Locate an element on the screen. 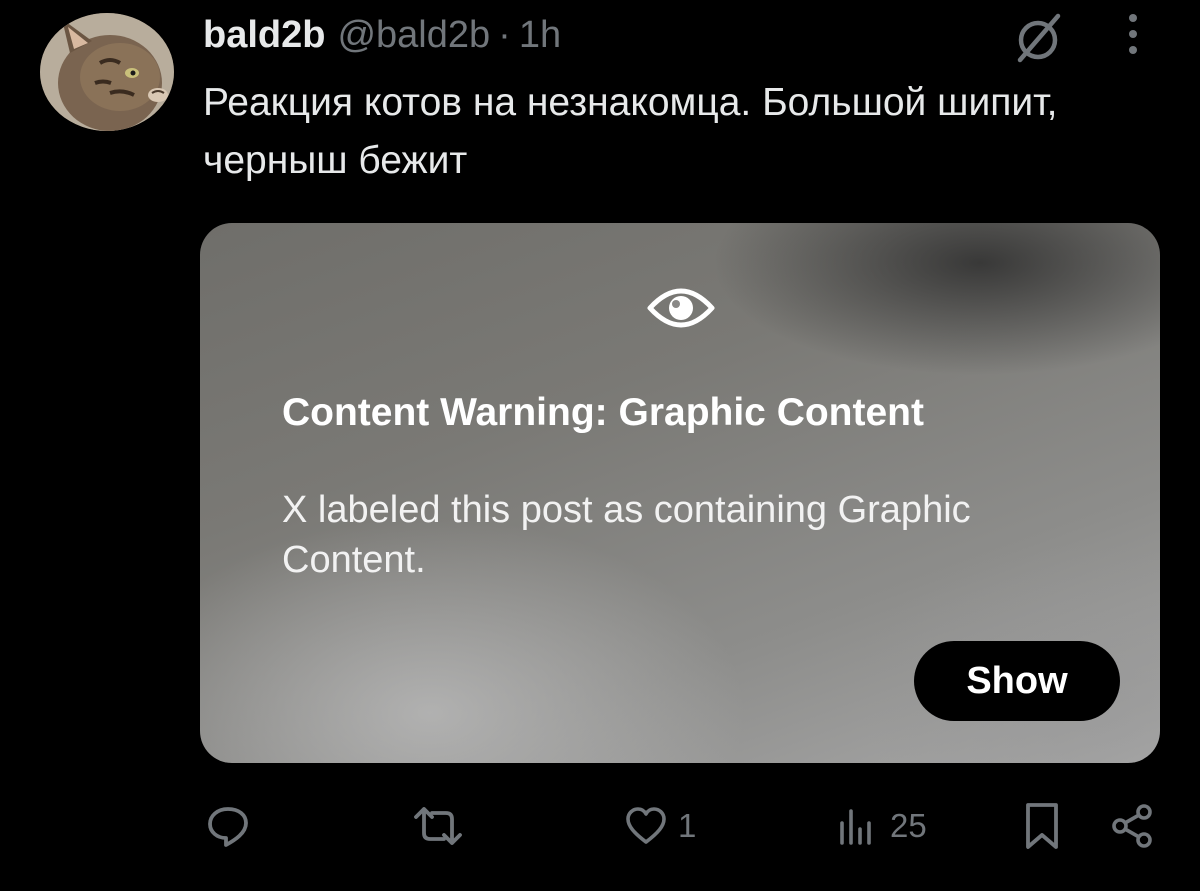 The image size is (1200, 891). views-button: 25 is located at coordinates (880, 826).